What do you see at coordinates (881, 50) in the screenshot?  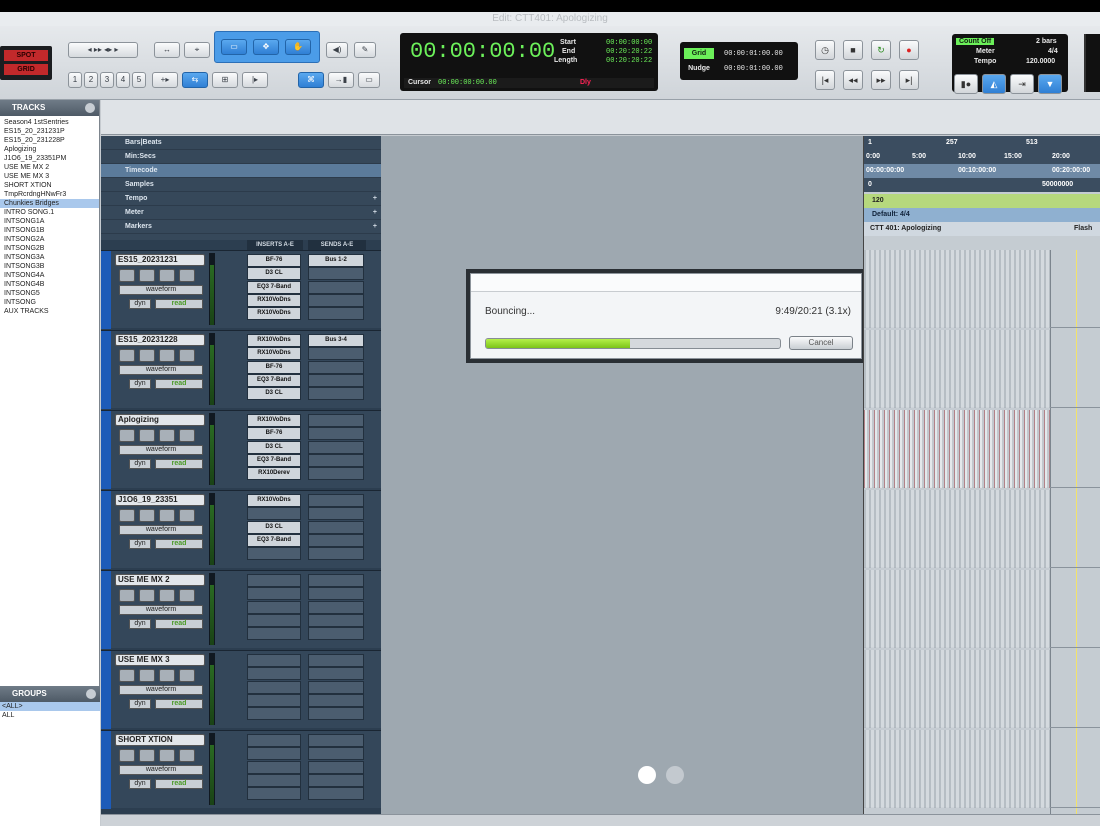 I see `loop-play-icon: ↻` at bounding box center [881, 50].